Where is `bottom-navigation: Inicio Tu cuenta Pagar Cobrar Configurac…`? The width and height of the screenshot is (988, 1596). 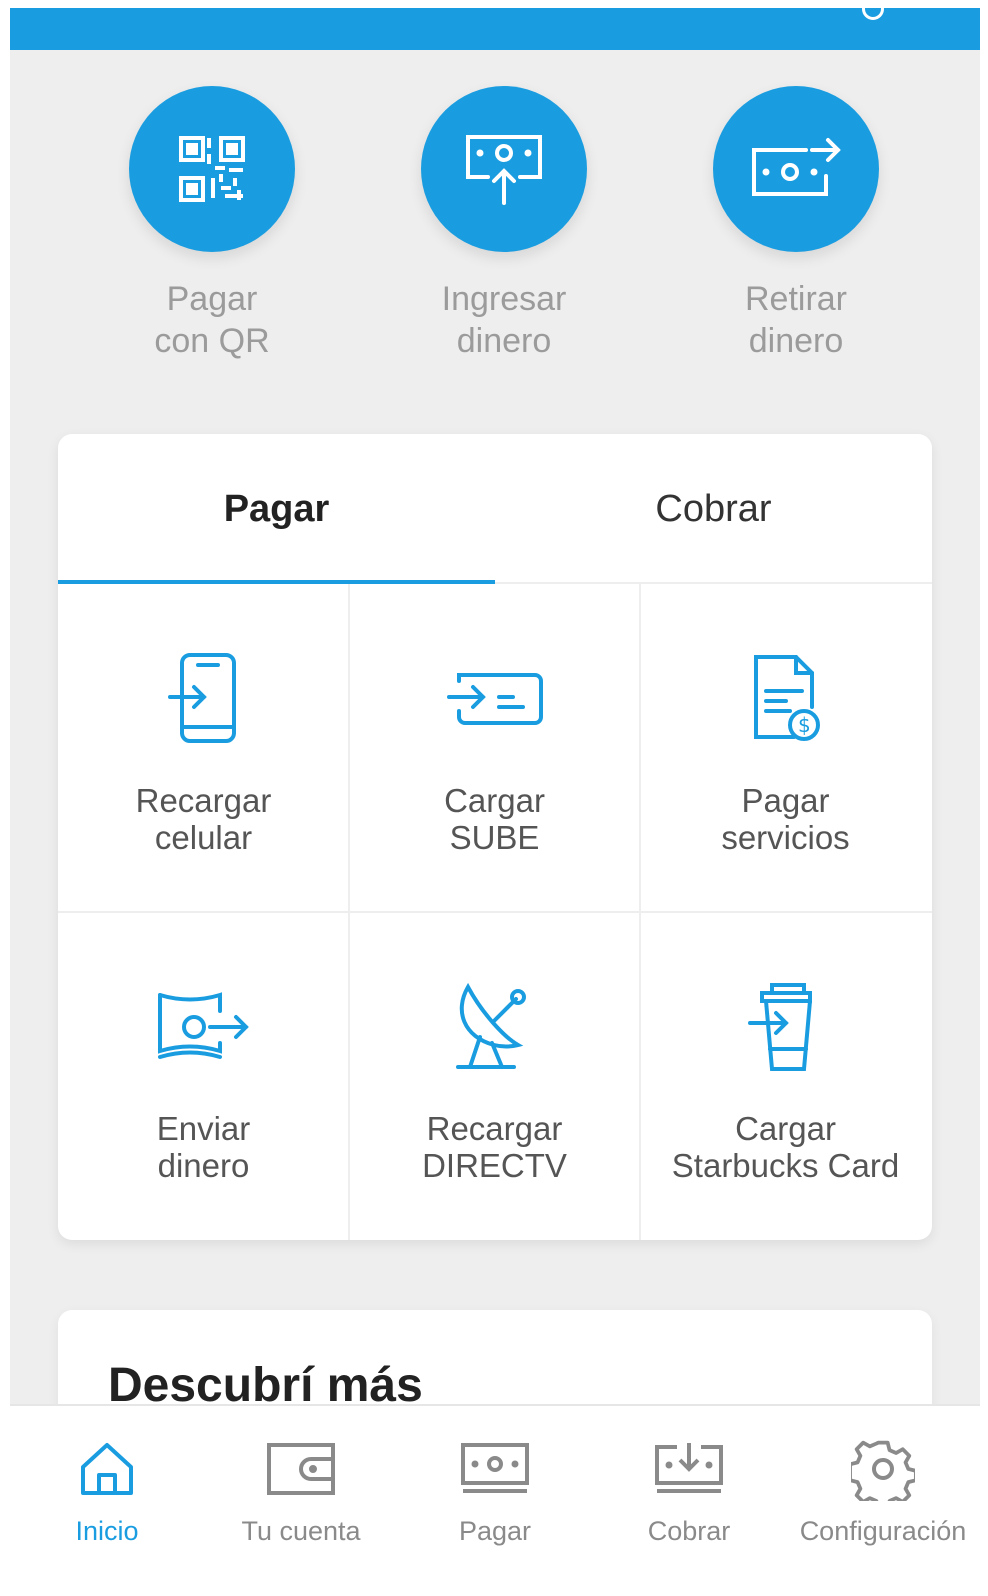
bottom-navigation: Inicio Tu cuenta Pagar Cobrar Configurac… is located at coordinates (495, 1500).